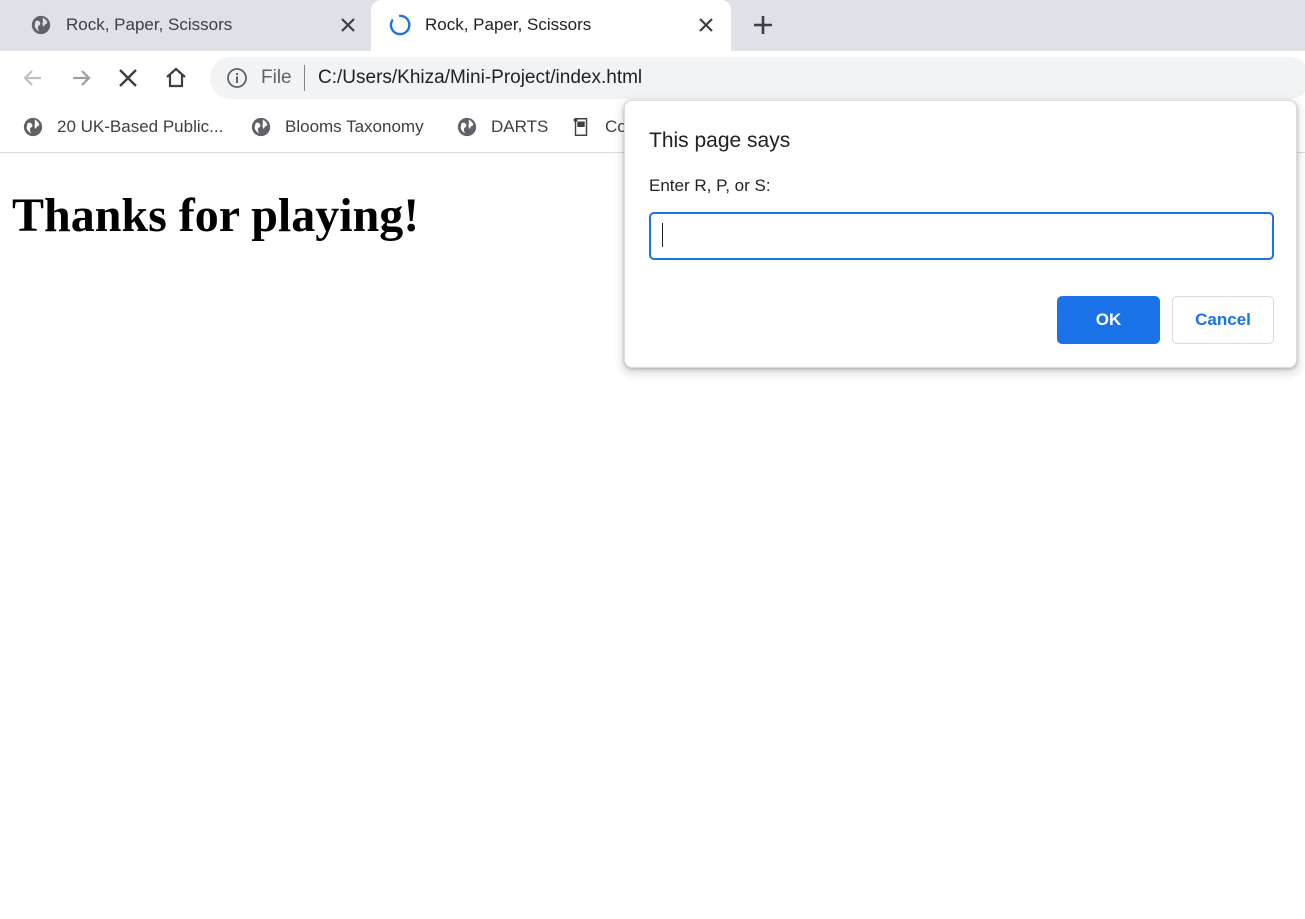  What do you see at coordinates (1223, 320) in the screenshot?
I see `cancel-button: Cancel` at bounding box center [1223, 320].